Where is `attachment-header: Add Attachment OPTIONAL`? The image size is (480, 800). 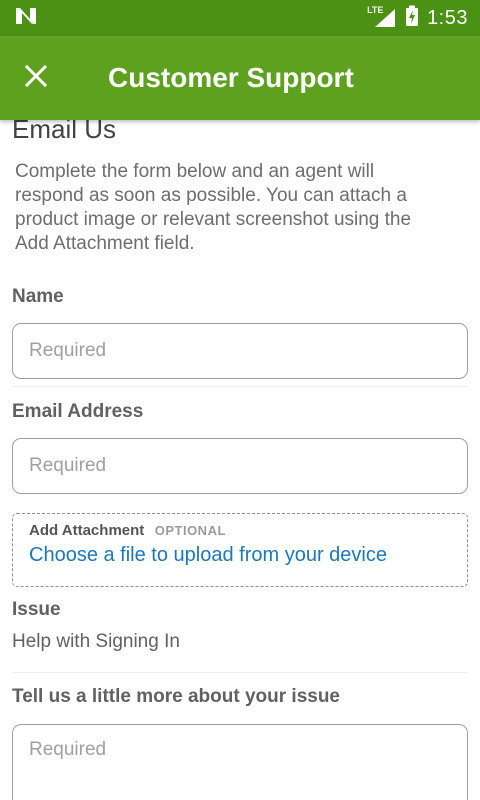 attachment-header: Add Attachment OPTIONAL is located at coordinates (240, 531).